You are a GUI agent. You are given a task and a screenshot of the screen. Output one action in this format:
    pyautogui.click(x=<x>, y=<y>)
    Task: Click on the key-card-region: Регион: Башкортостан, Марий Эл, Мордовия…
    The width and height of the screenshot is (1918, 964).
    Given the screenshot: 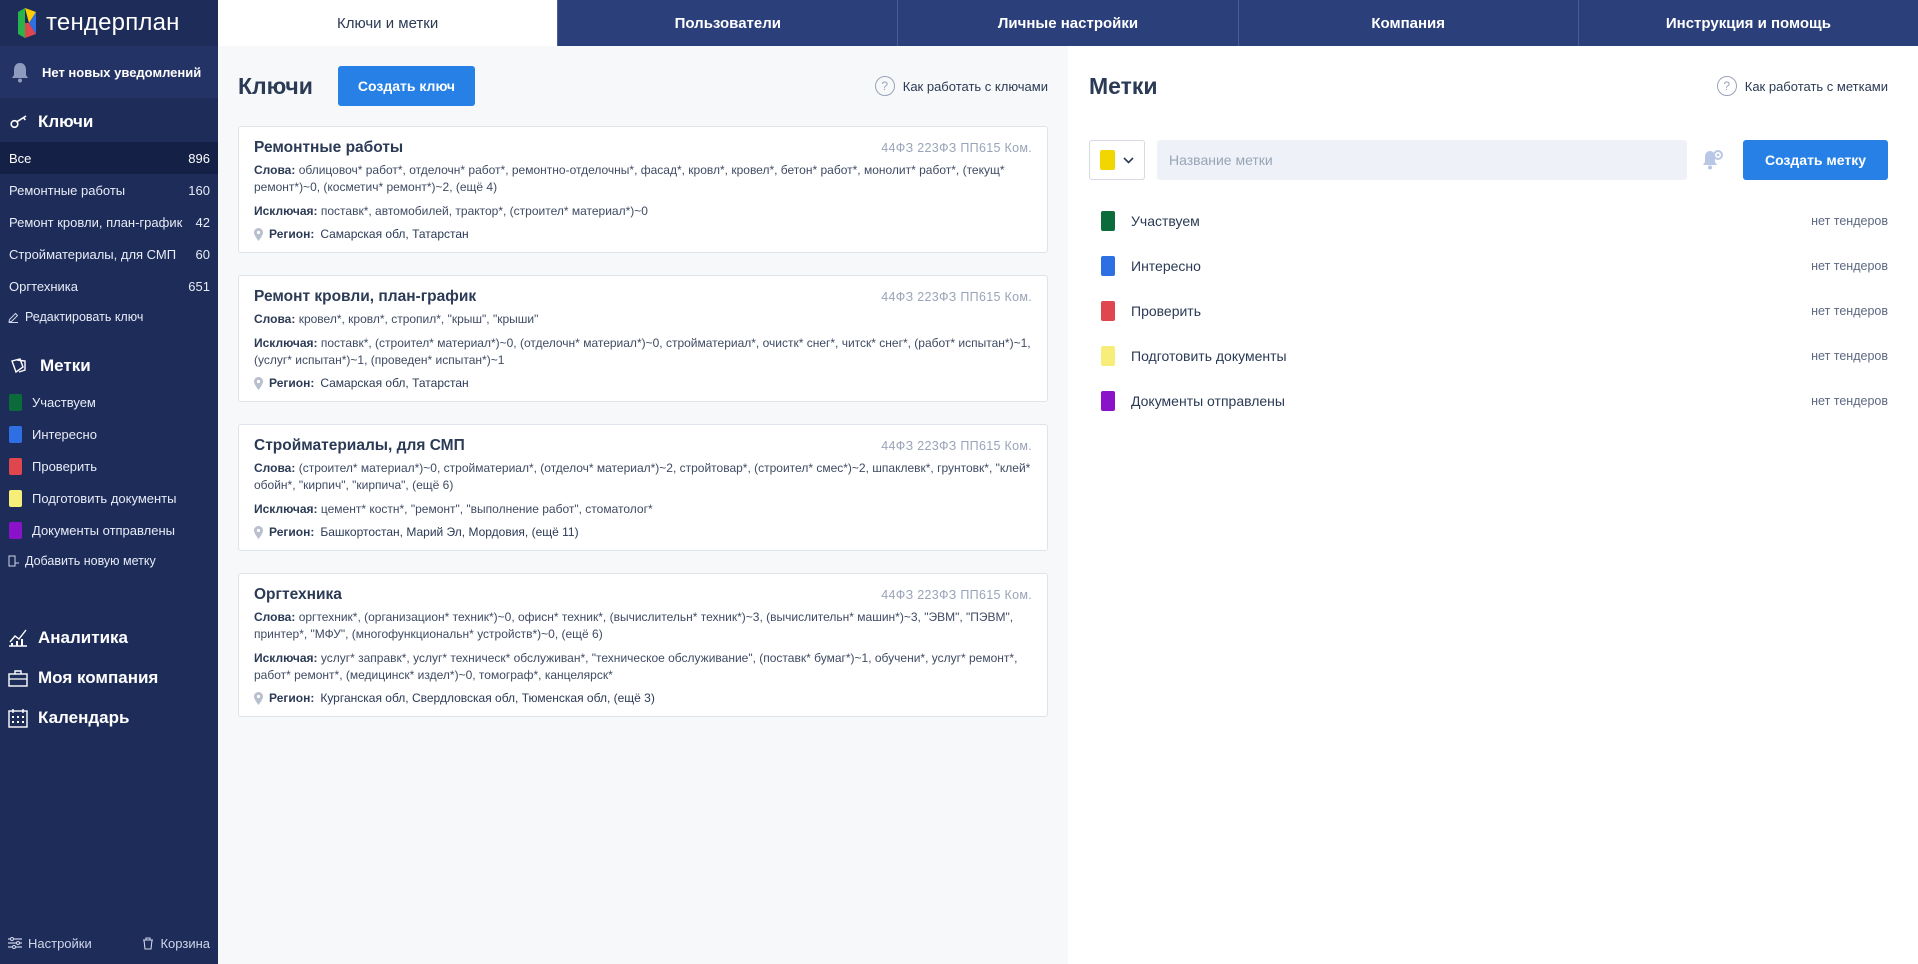 What is the action you would take?
    pyautogui.click(x=643, y=532)
    